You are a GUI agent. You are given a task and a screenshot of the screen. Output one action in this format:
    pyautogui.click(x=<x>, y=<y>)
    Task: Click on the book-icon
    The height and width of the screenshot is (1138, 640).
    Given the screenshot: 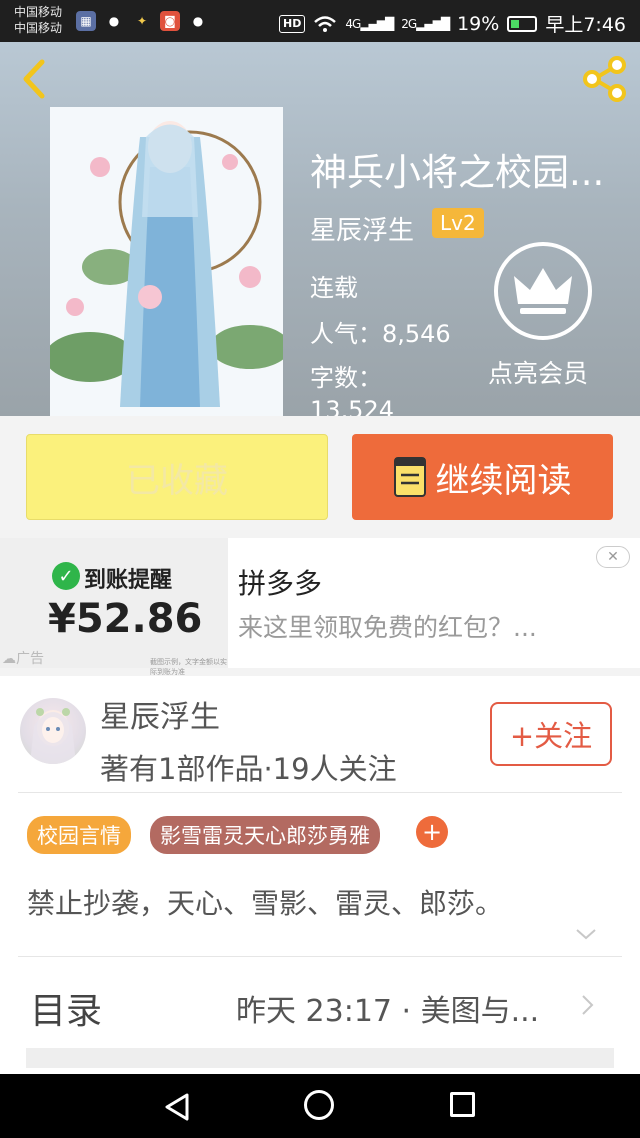 What is the action you would take?
    pyautogui.click(x=409, y=477)
    